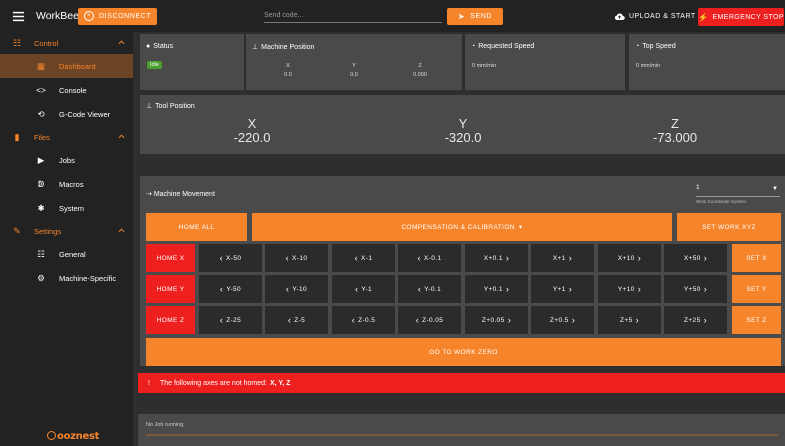 Image resolution: width=785 pixels, height=446 pixels. Describe the element at coordinates (545, 62) in the screenshot. I see `requested-speed-card: ◔ Requested Speed 0 mm/min` at that location.